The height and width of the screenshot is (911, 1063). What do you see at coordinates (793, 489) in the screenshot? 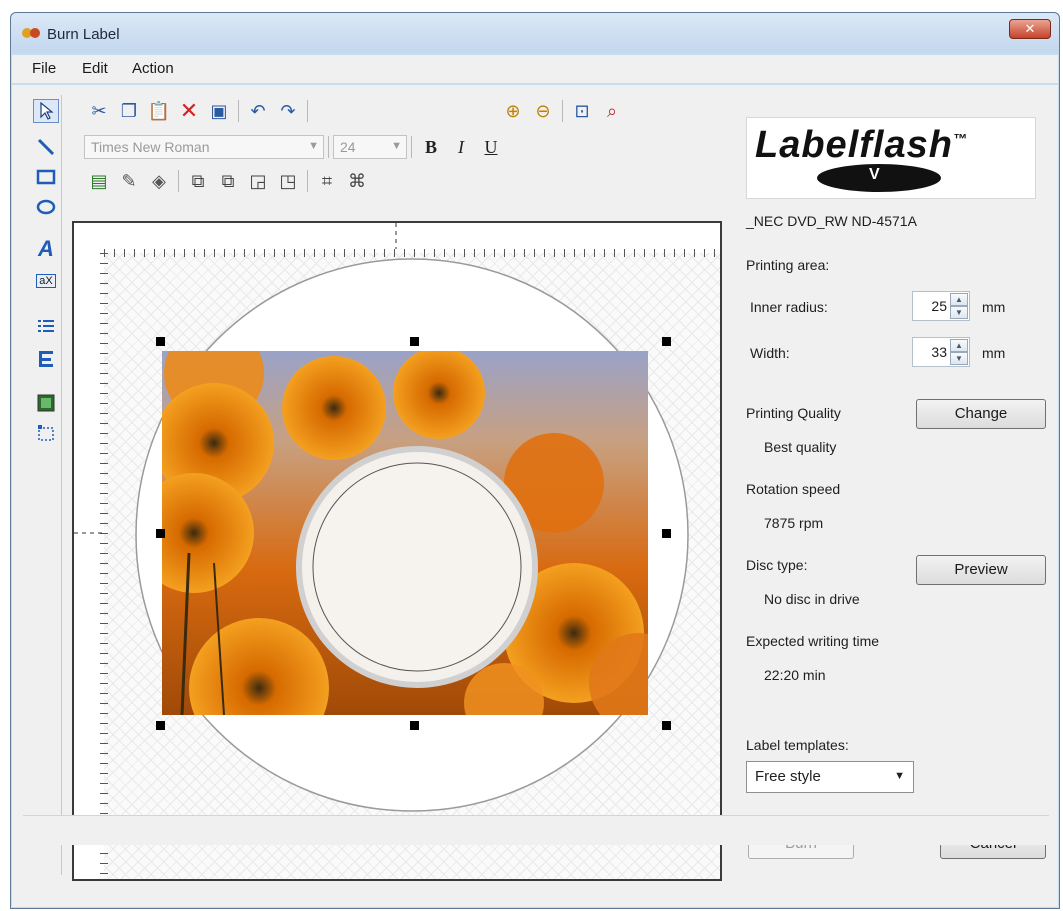
I see `rotation-speed-label: Rotation speed` at bounding box center [793, 489].